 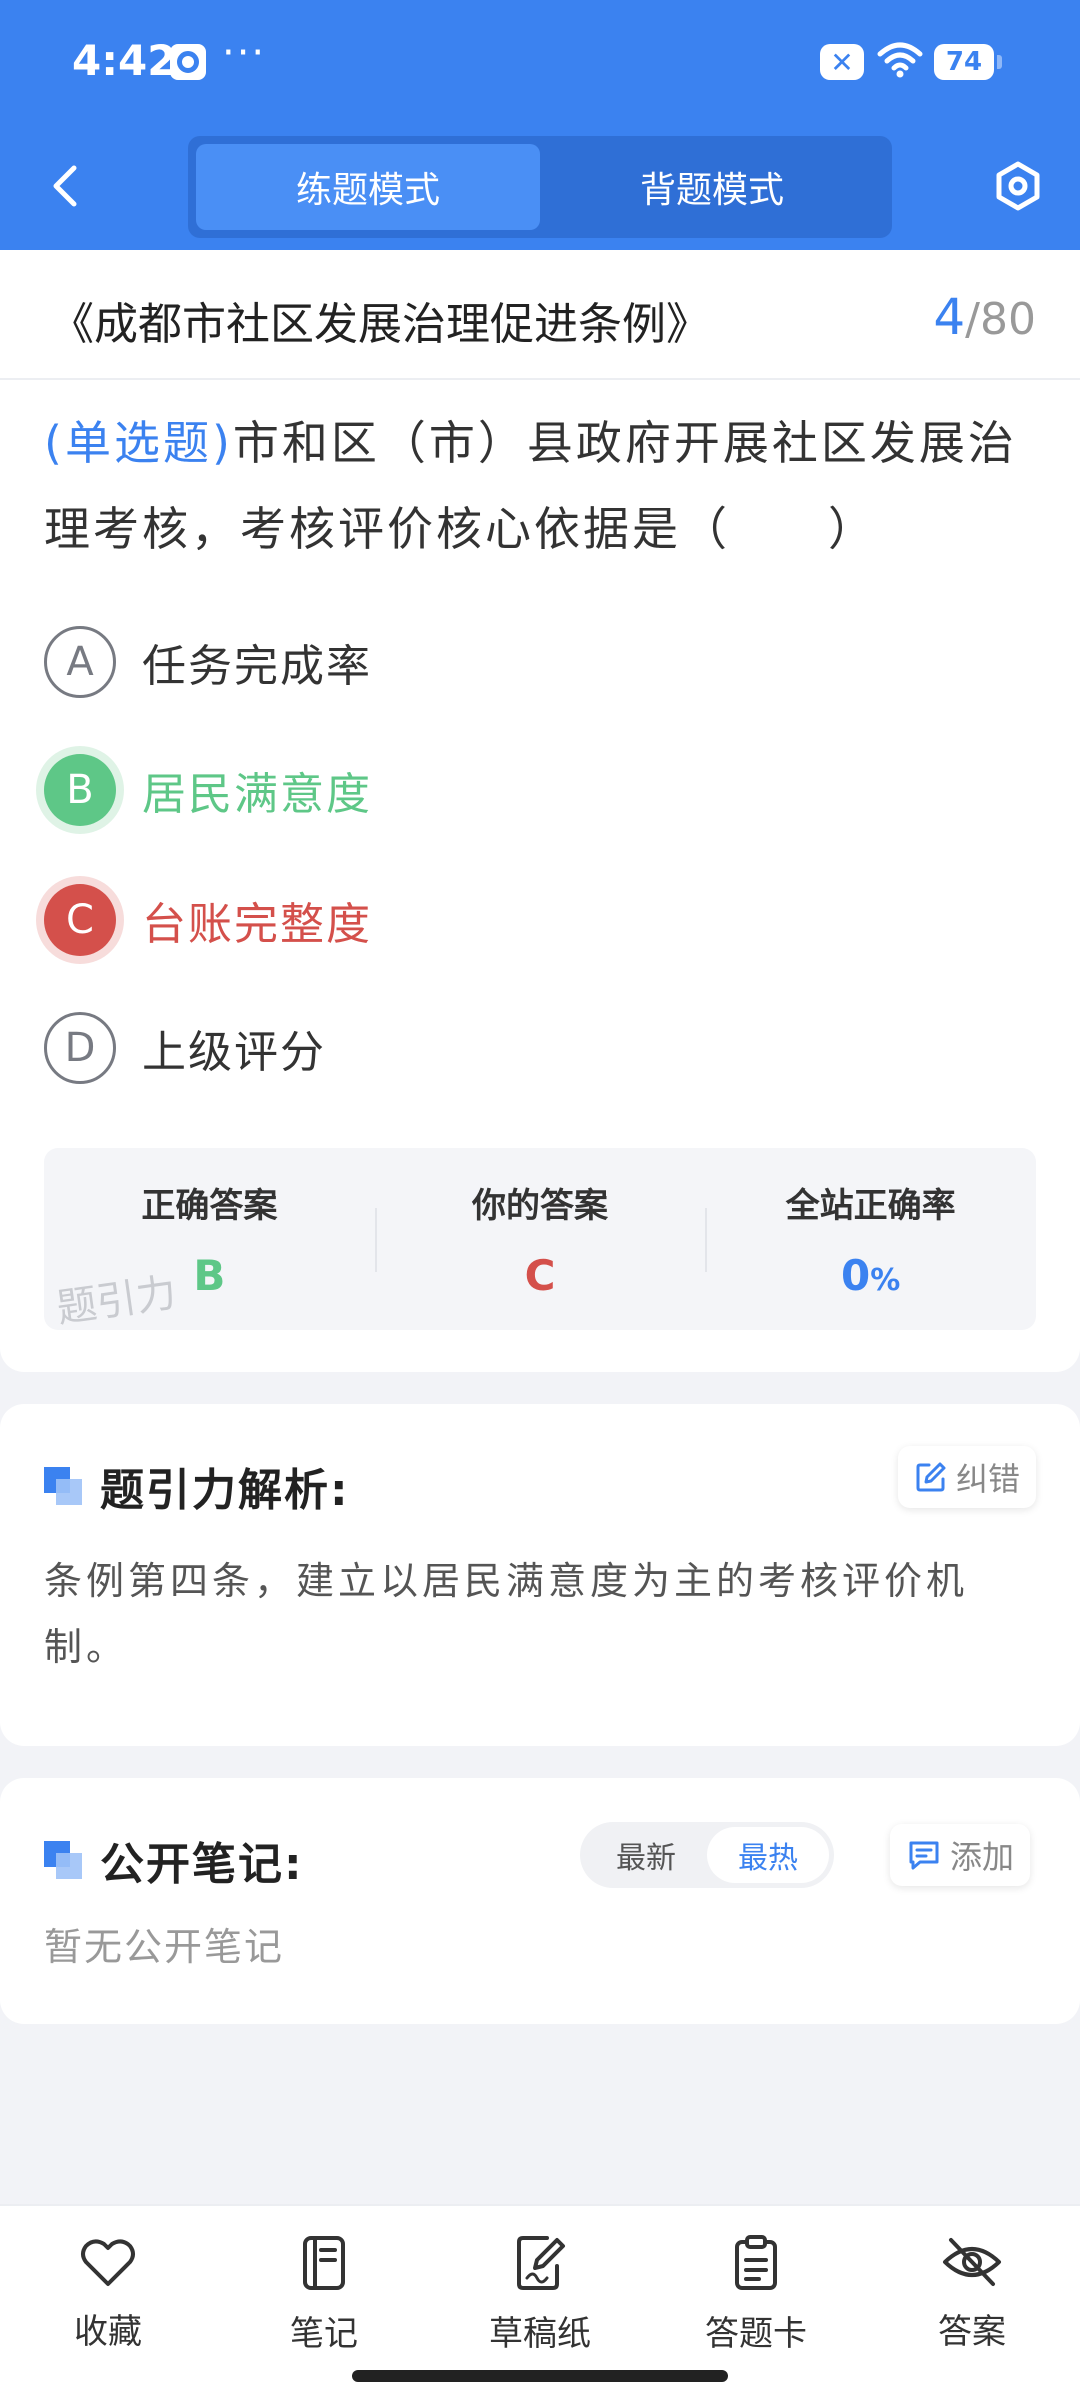 What do you see at coordinates (324, 2263) in the screenshot?
I see `notebook-icon` at bounding box center [324, 2263].